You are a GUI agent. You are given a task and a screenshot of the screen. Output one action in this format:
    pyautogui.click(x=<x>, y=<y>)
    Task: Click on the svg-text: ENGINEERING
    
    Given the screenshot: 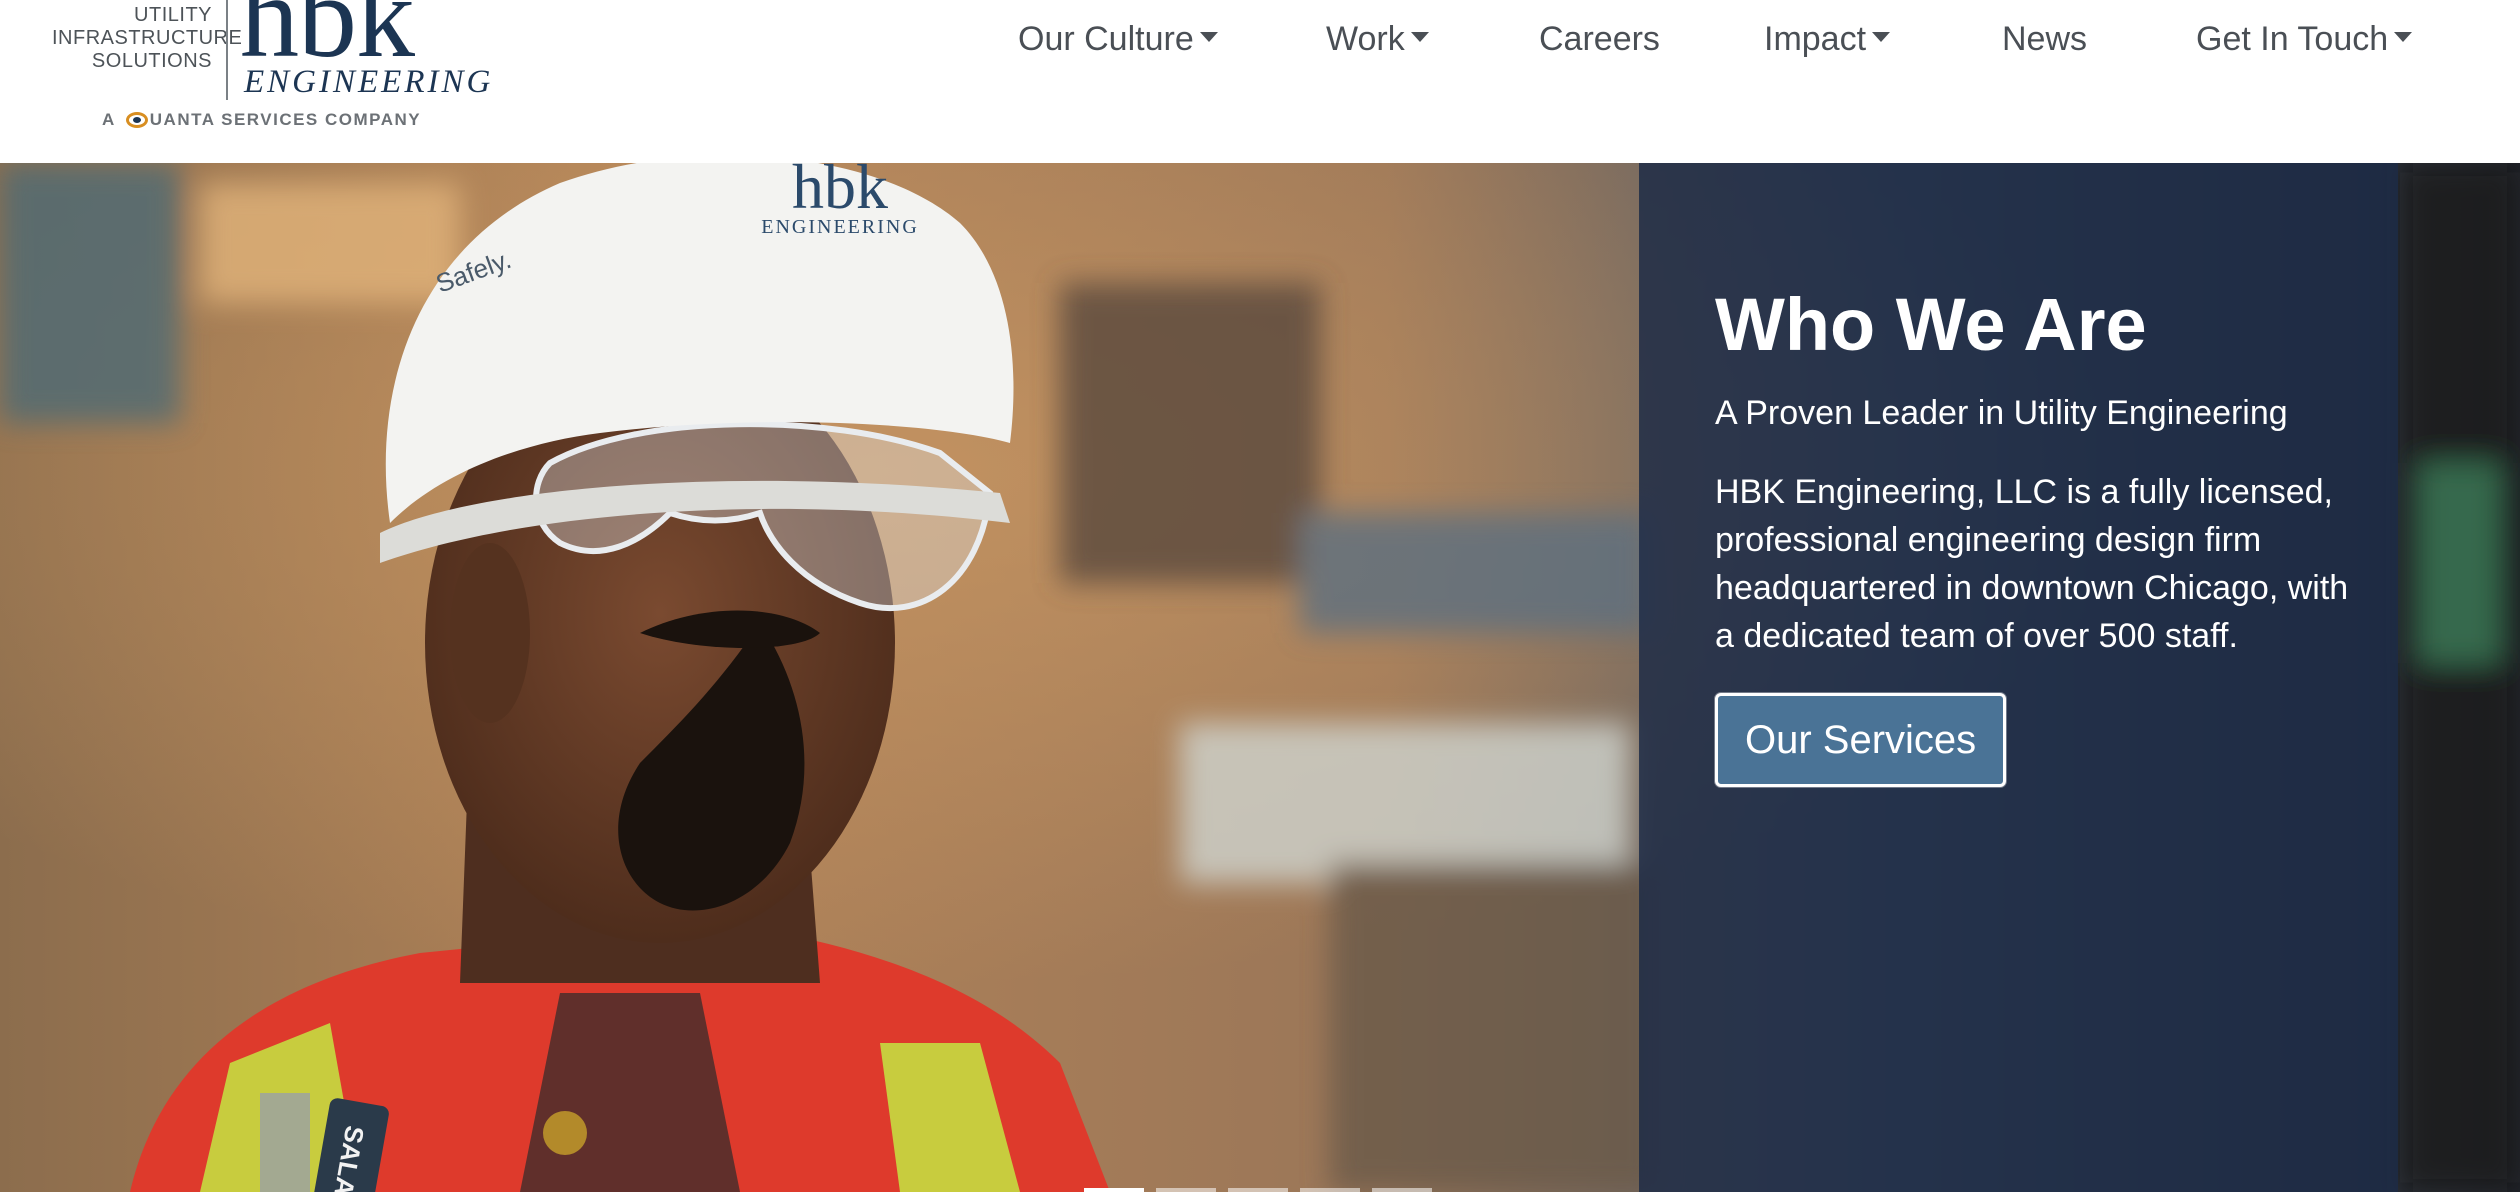 What is the action you would take?
    pyautogui.click(x=840, y=227)
    